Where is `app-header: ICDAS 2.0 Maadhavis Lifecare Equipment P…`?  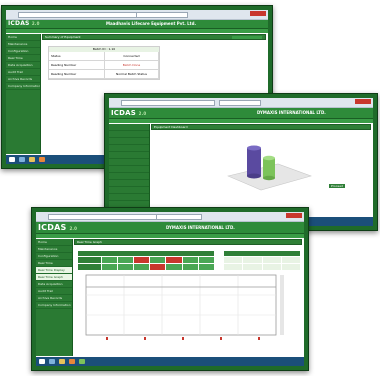 app-header: ICDAS 2.0 Maadhavis Lifecare Equipment P… is located at coordinates (137, 24).